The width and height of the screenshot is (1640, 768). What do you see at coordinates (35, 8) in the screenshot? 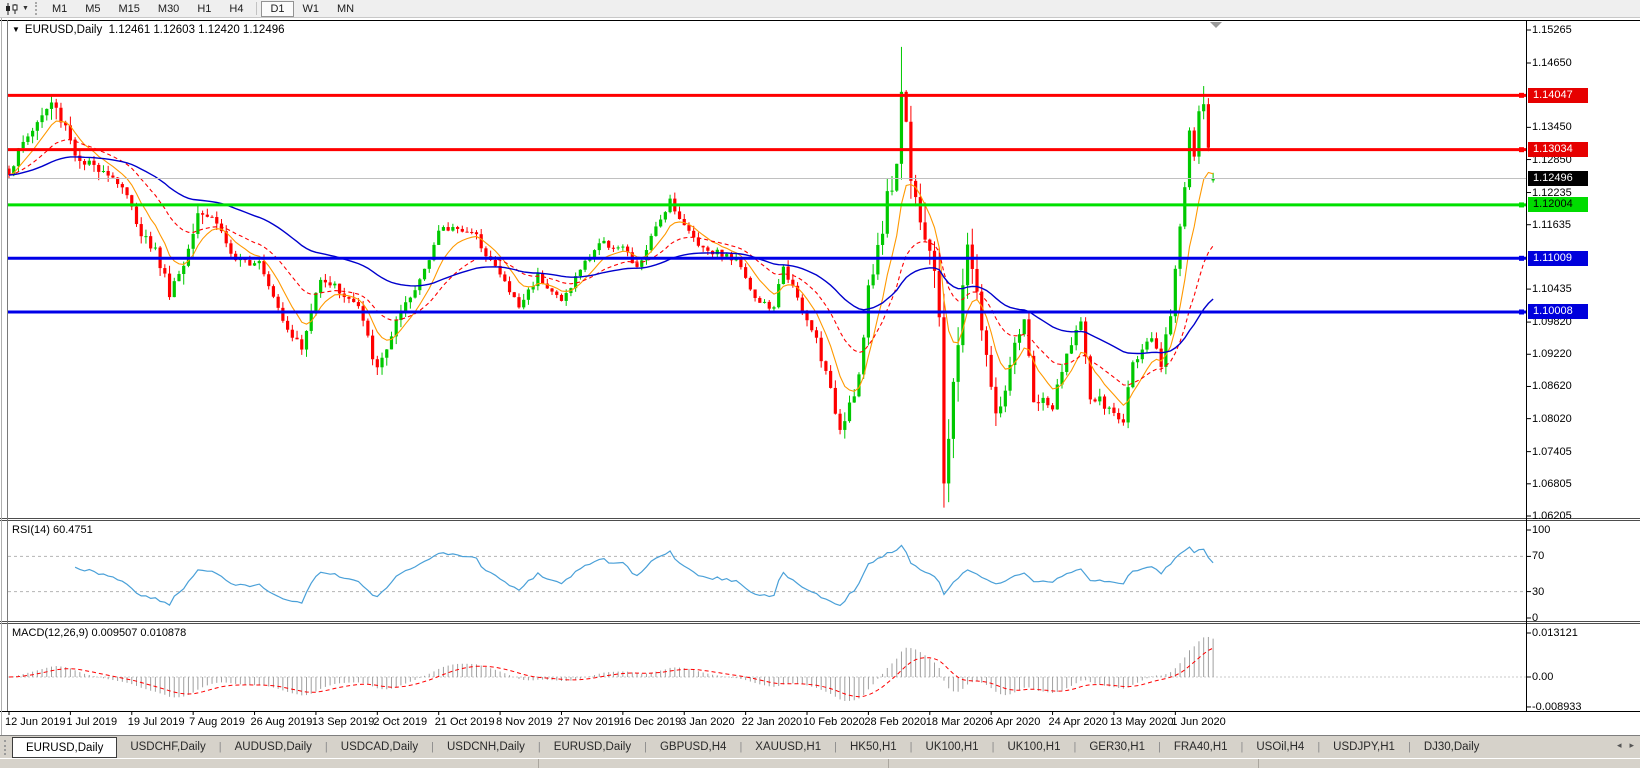
I see `toolbar-grip` at bounding box center [35, 8].